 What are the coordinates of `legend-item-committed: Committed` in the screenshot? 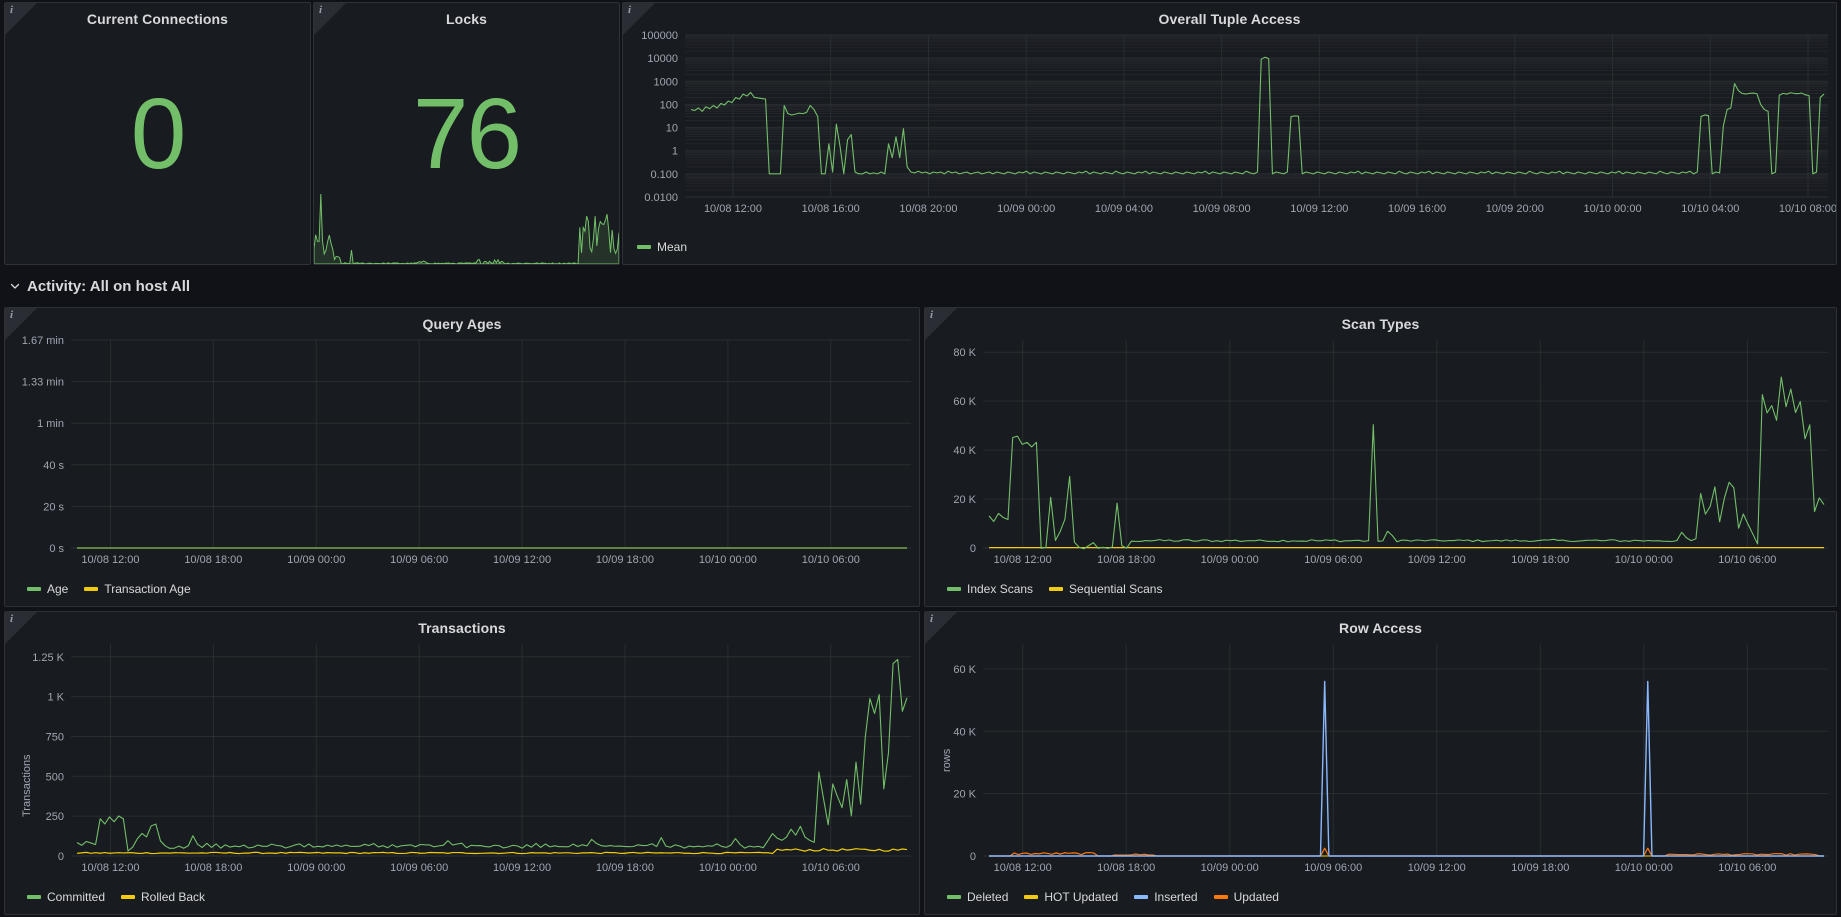 It's located at (66, 897).